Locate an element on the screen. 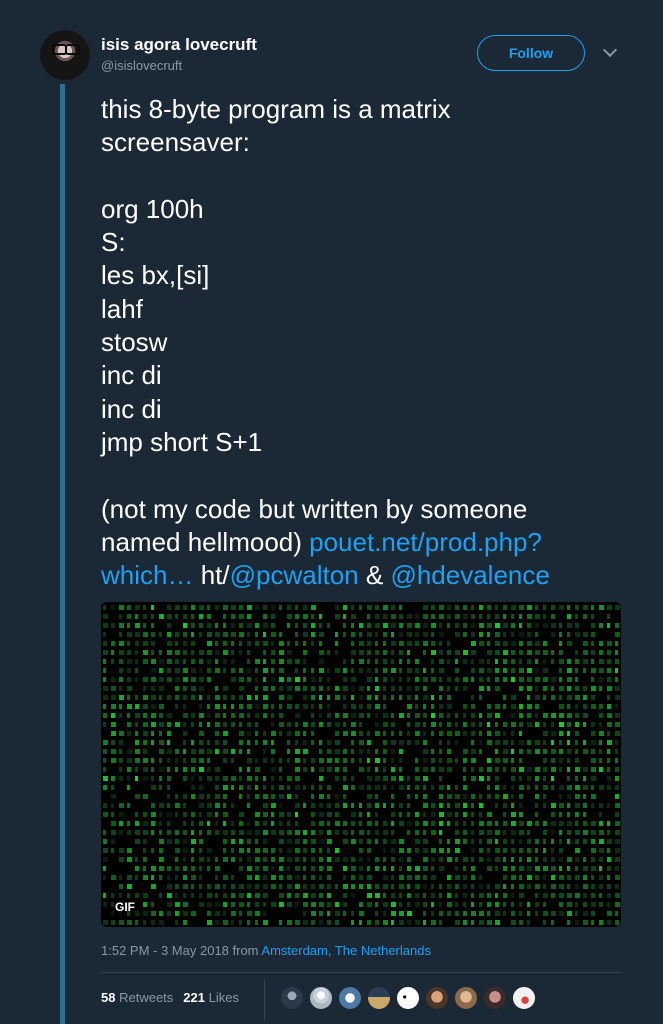 This screenshot has height=1024, width=663. thread-line is located at coordinates (62, 554).